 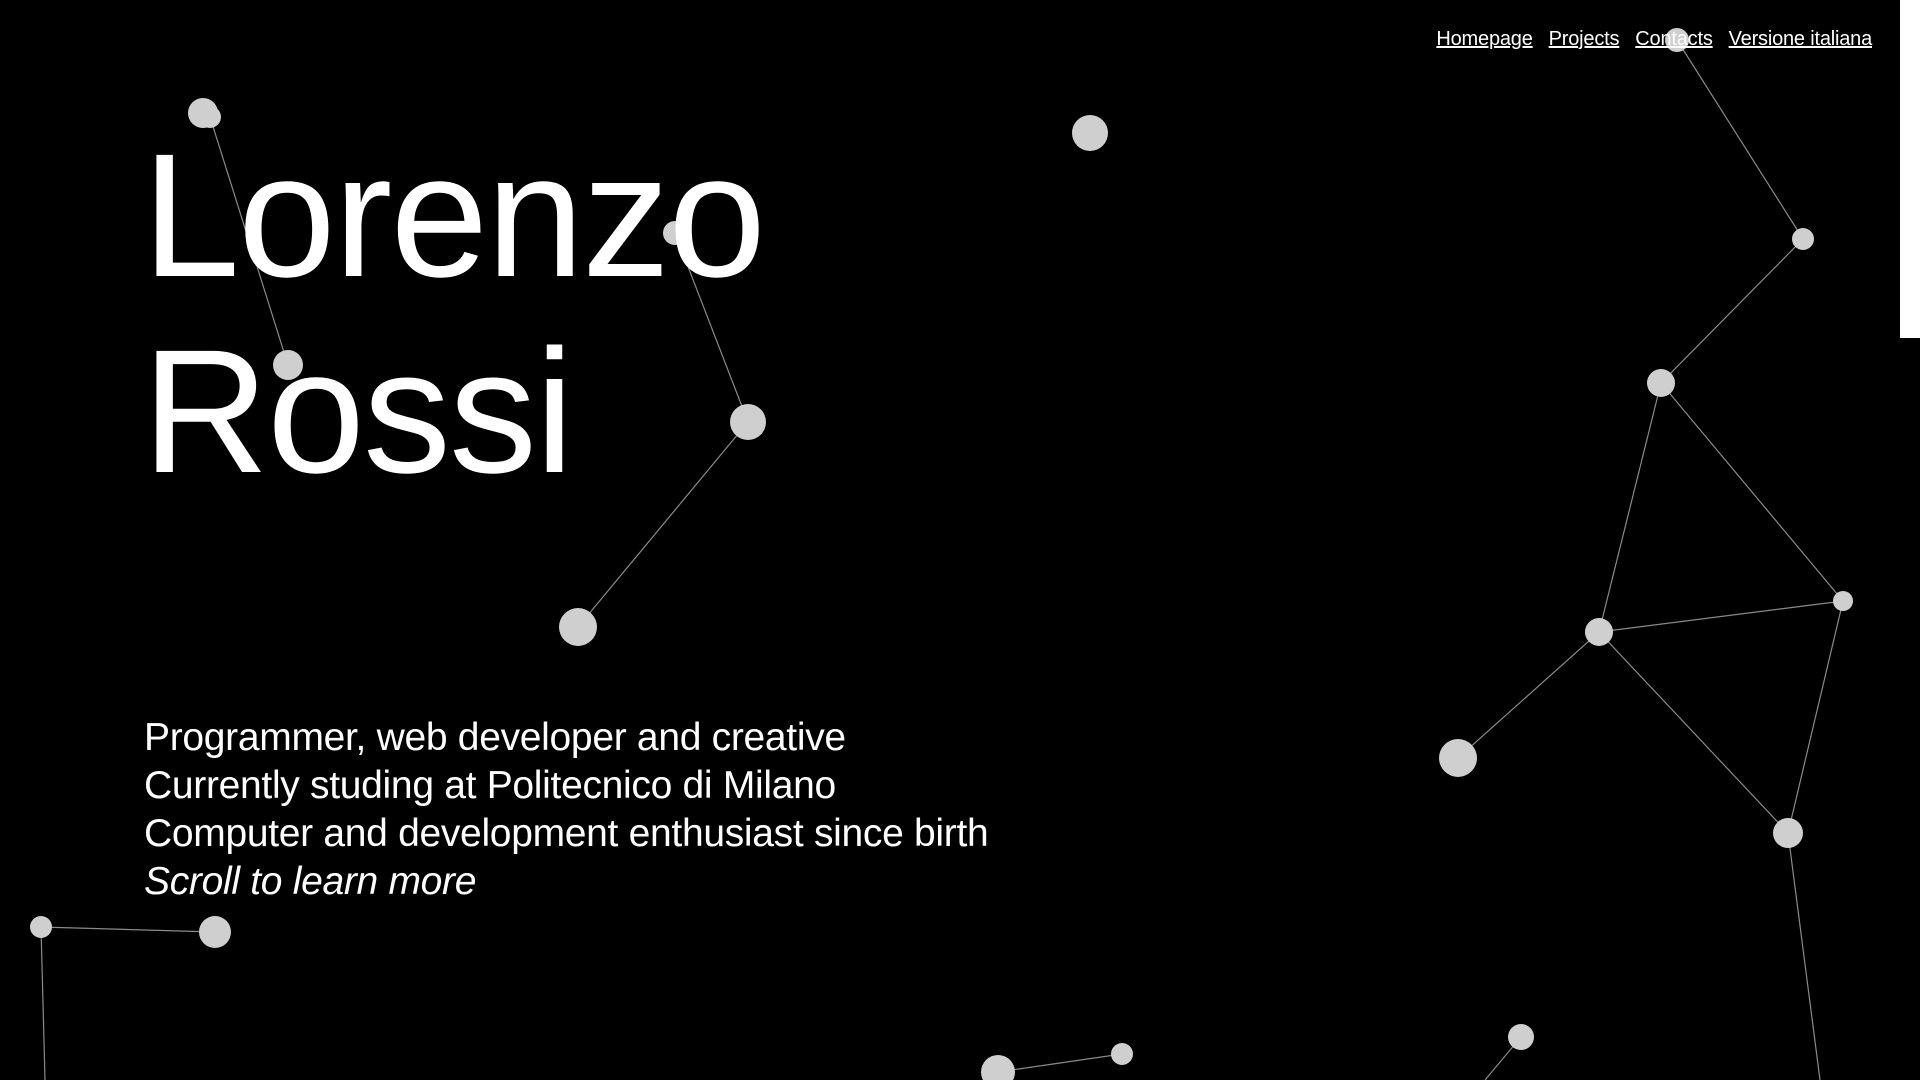 I want to click on nav-link-italian-version: Versione italiana, so click(x=1801, y=39).